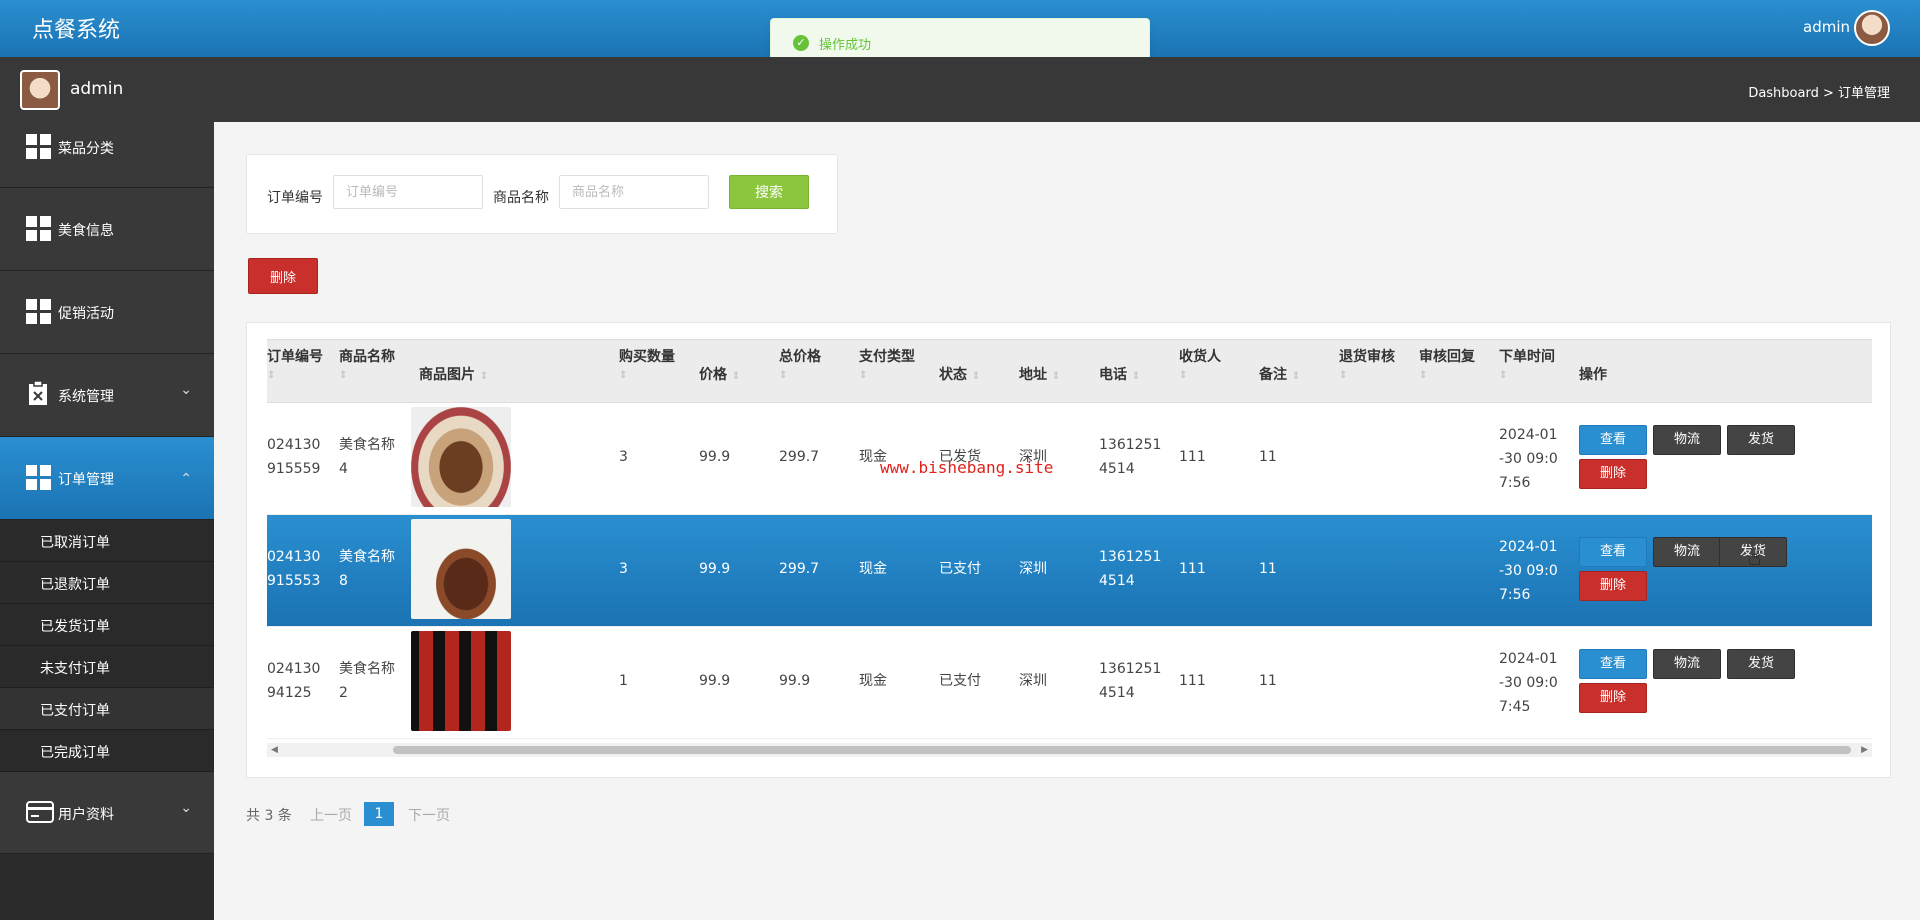 This screenshot has width=1920, height=920. Describe the element at coordinates (76, 30) in the screenshot. I see `app-title: 点餐系统` at that location.